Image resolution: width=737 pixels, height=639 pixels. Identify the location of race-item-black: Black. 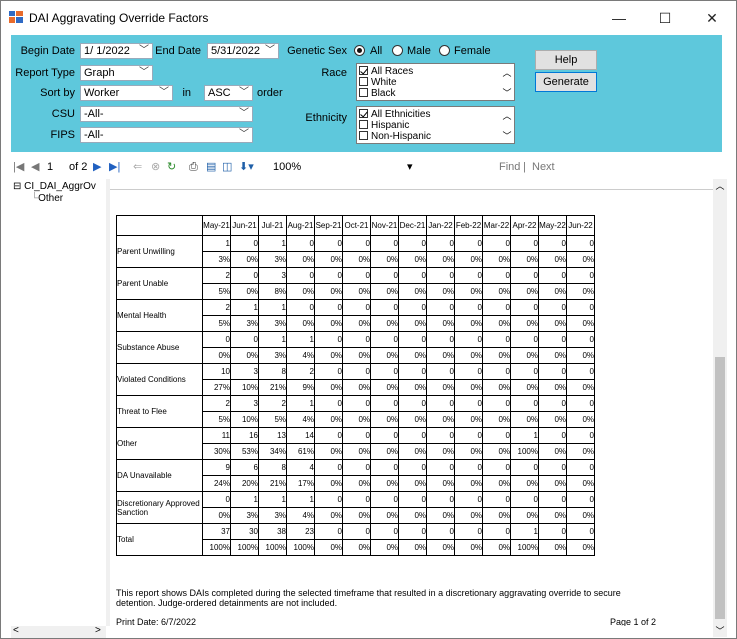
(377, 93).